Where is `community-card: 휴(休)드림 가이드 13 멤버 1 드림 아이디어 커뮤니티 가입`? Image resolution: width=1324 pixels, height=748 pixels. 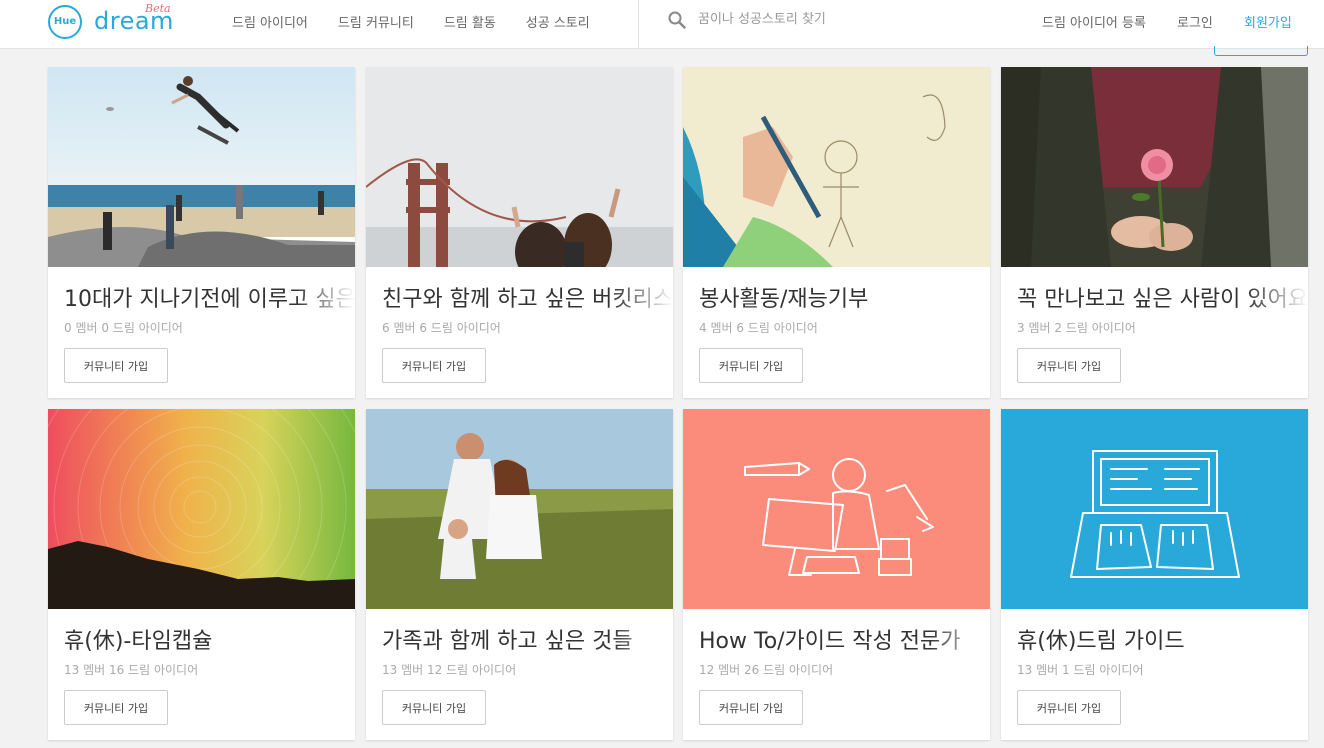 community-card: 휴(休)드림 가이드 13 멤버 1 드림 아이디어 커뮤니티 가입 is located at coordinates (1154, 574).